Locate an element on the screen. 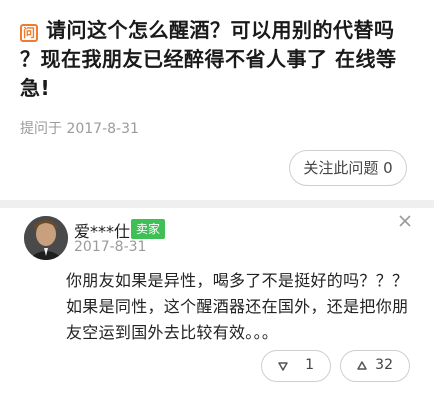 This screenshot has height=400, width=434. upvote-button: 32 is located at coordinates (375, 366).